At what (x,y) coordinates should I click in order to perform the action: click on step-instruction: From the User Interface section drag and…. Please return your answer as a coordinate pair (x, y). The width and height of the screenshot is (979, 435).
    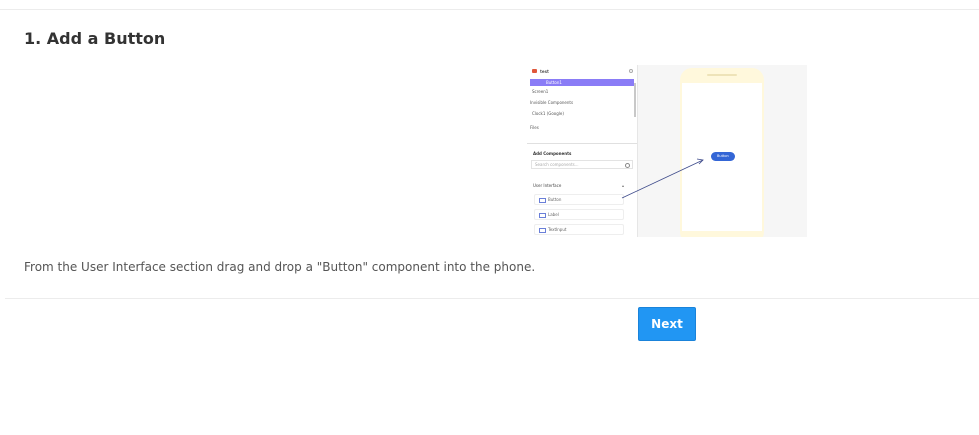
    Looking at the image, I should click on (280, 267).